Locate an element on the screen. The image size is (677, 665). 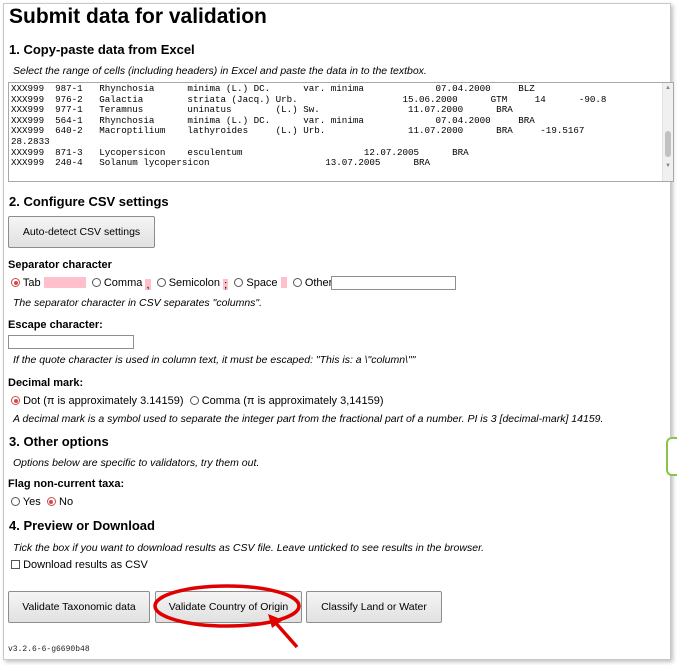
annotation-overlay is located at coordinates (227, 616).